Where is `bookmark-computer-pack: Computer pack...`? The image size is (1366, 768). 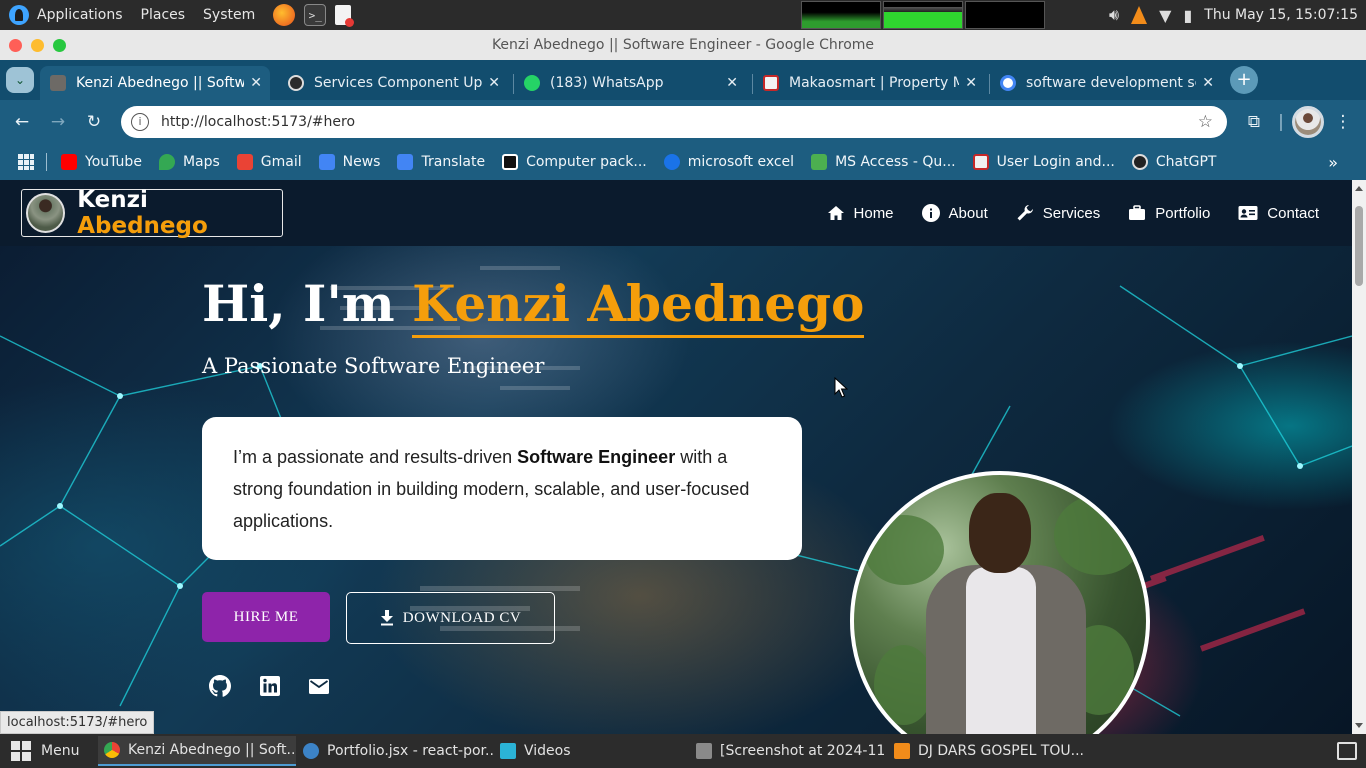 bookmark-computer-pack: Computer pack... is located at coordinates (574, 162).